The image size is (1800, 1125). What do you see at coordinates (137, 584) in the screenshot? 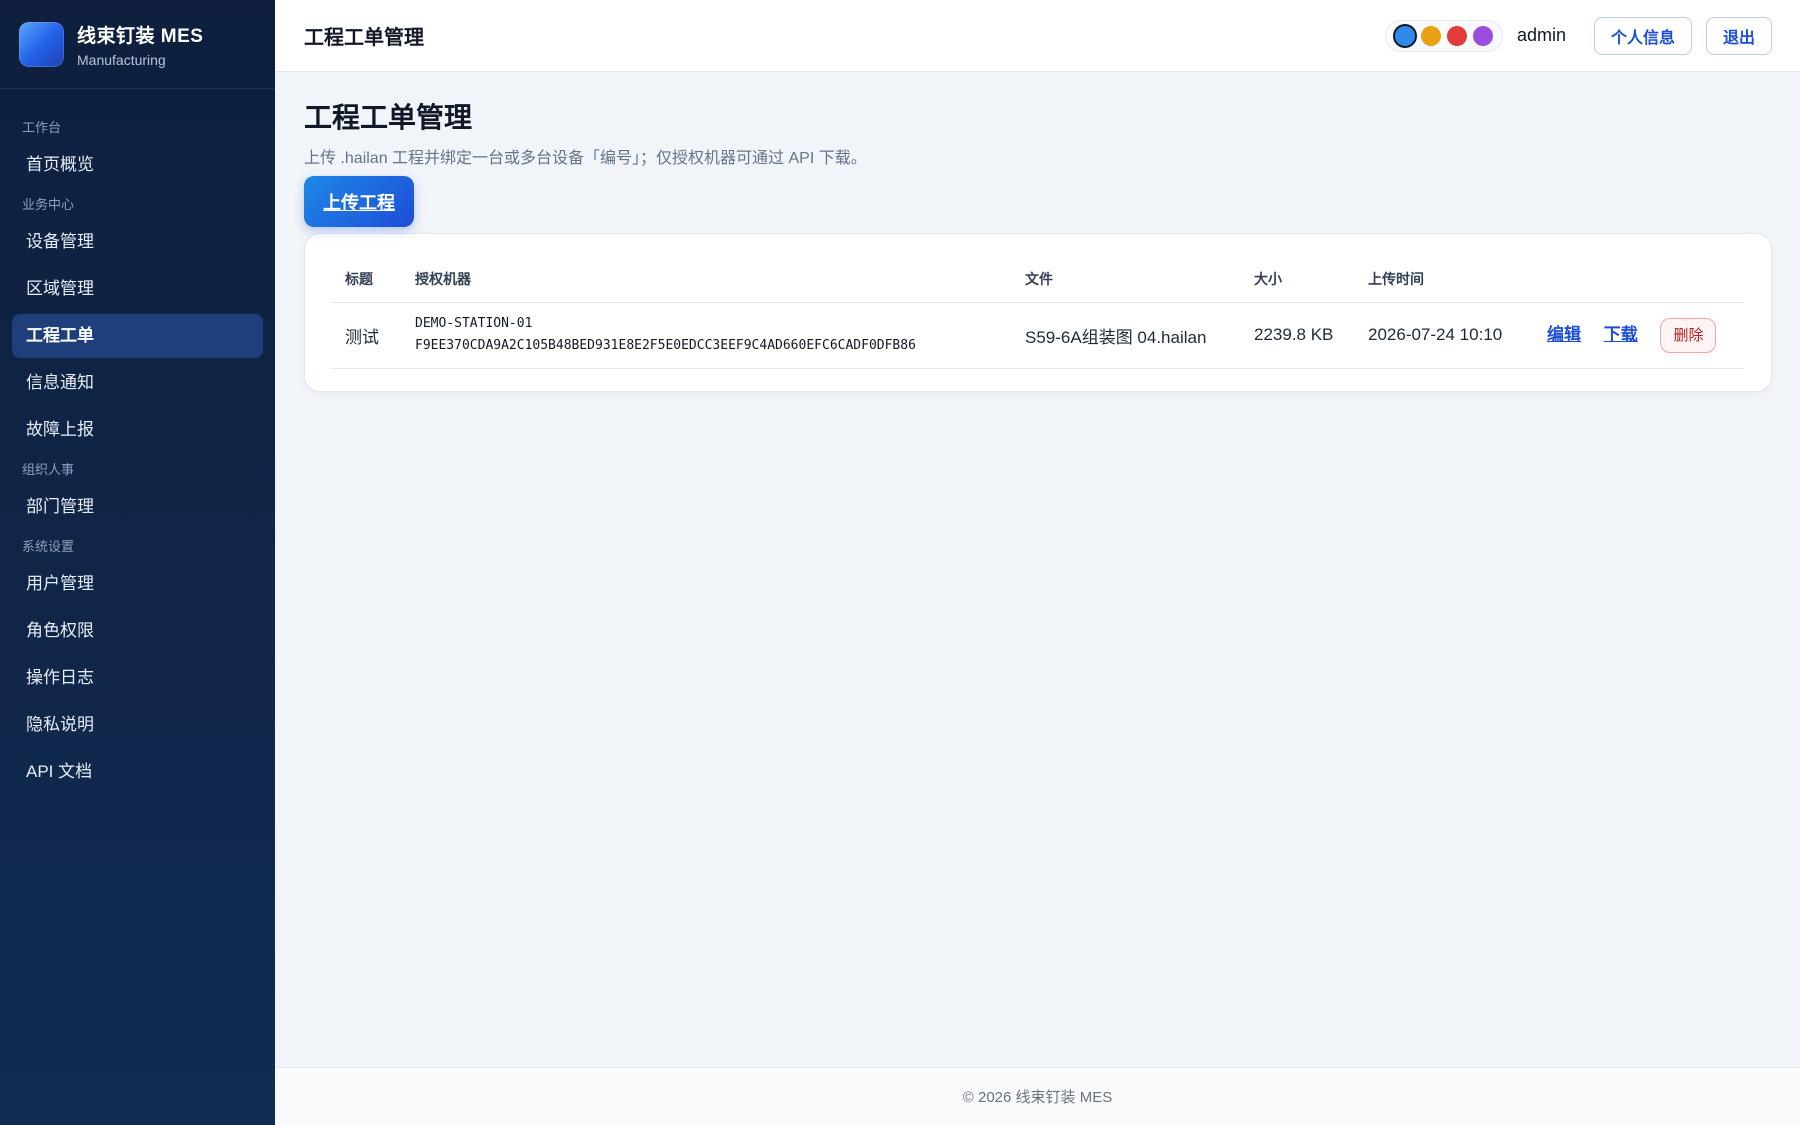
I see `sidebar-item-users: 用户管理` at bounding box center [137, 584].